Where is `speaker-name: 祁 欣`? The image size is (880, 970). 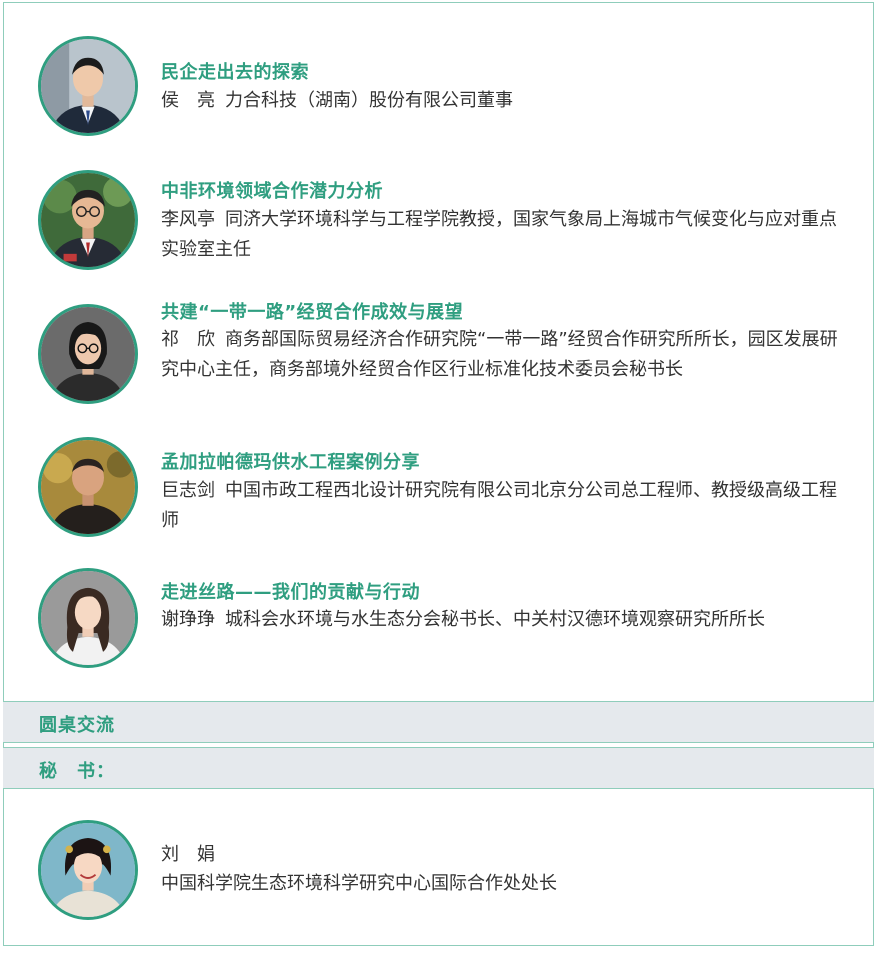 speaker-name: 祁 欣 is located at coordinates (188, 339).